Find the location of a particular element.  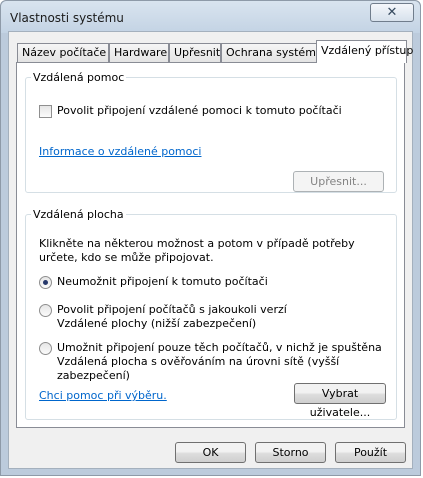

tab-remote: Vzdálený přístup is located at coordinates (364, 51).